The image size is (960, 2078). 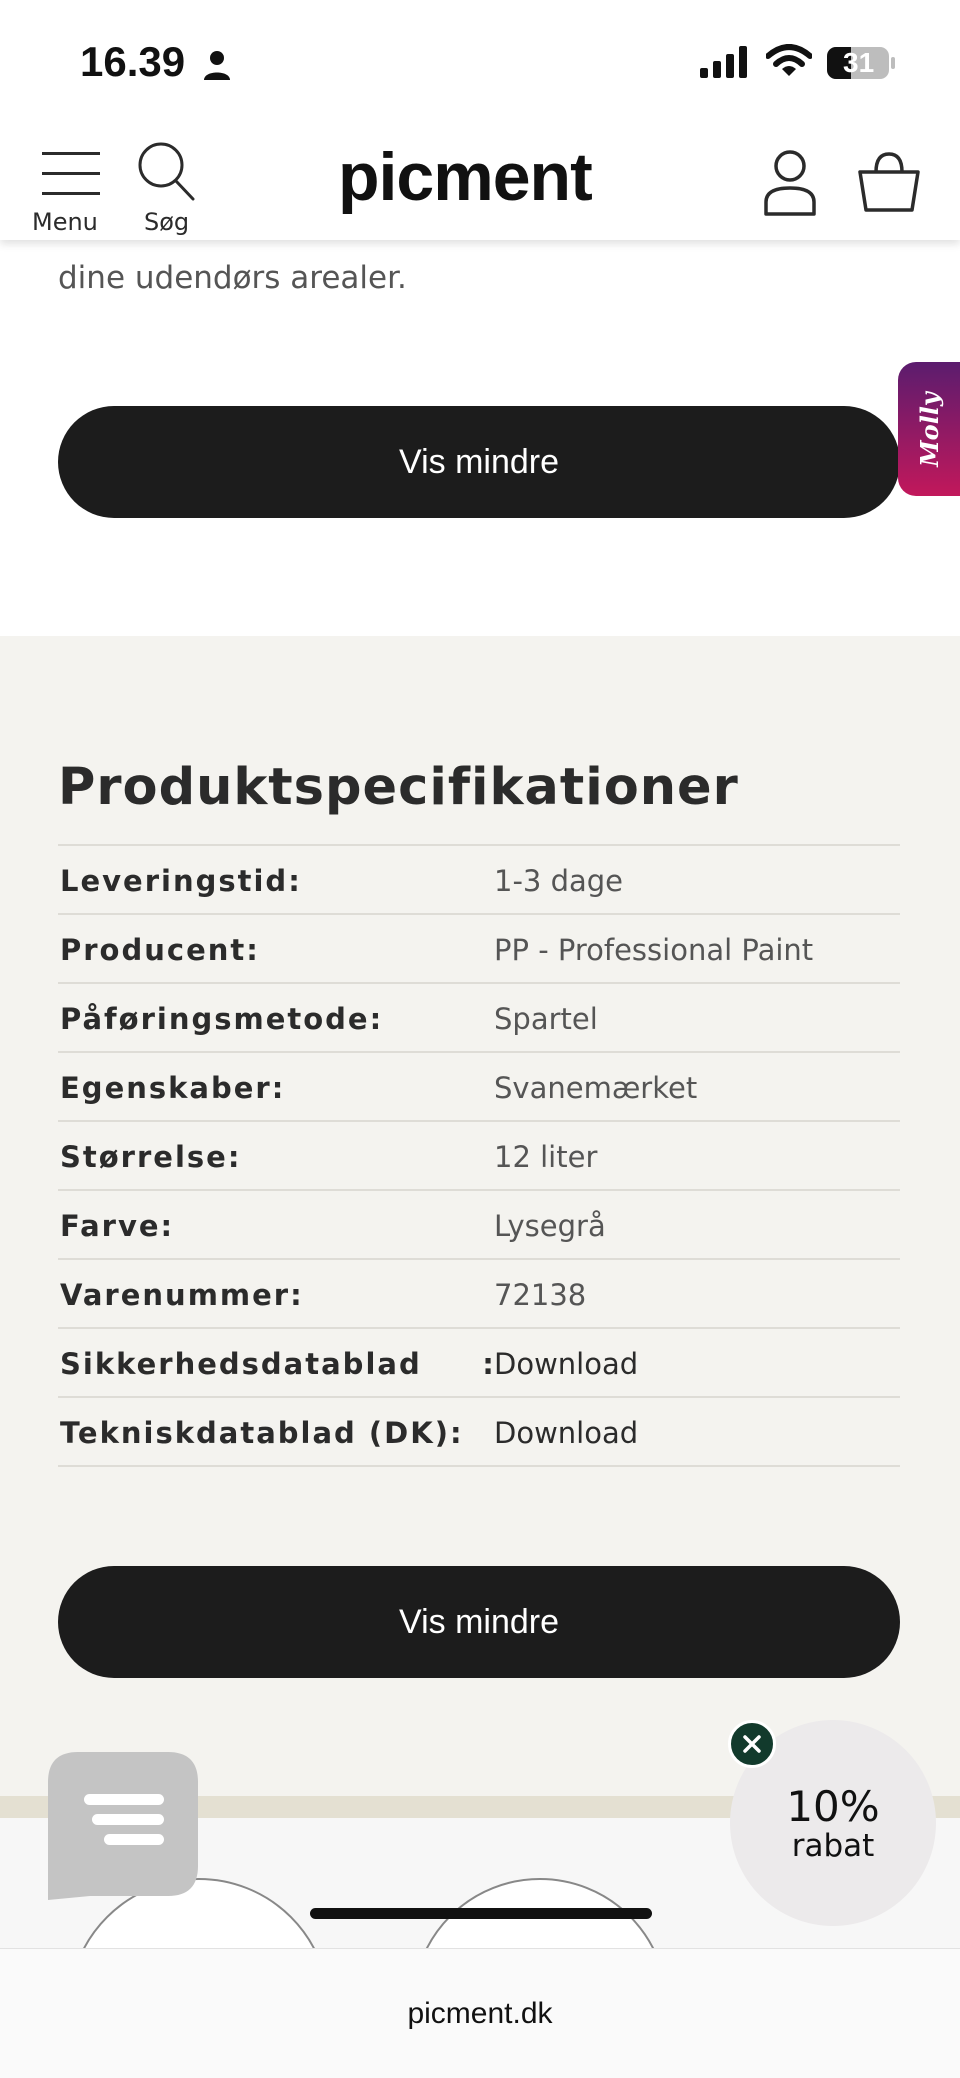 What do you see at coordinates (479, 1087) in the screenshot?
I see `spec-row-properties: Egenskaber: Svanemærket` at bounding box center [479, 1087].